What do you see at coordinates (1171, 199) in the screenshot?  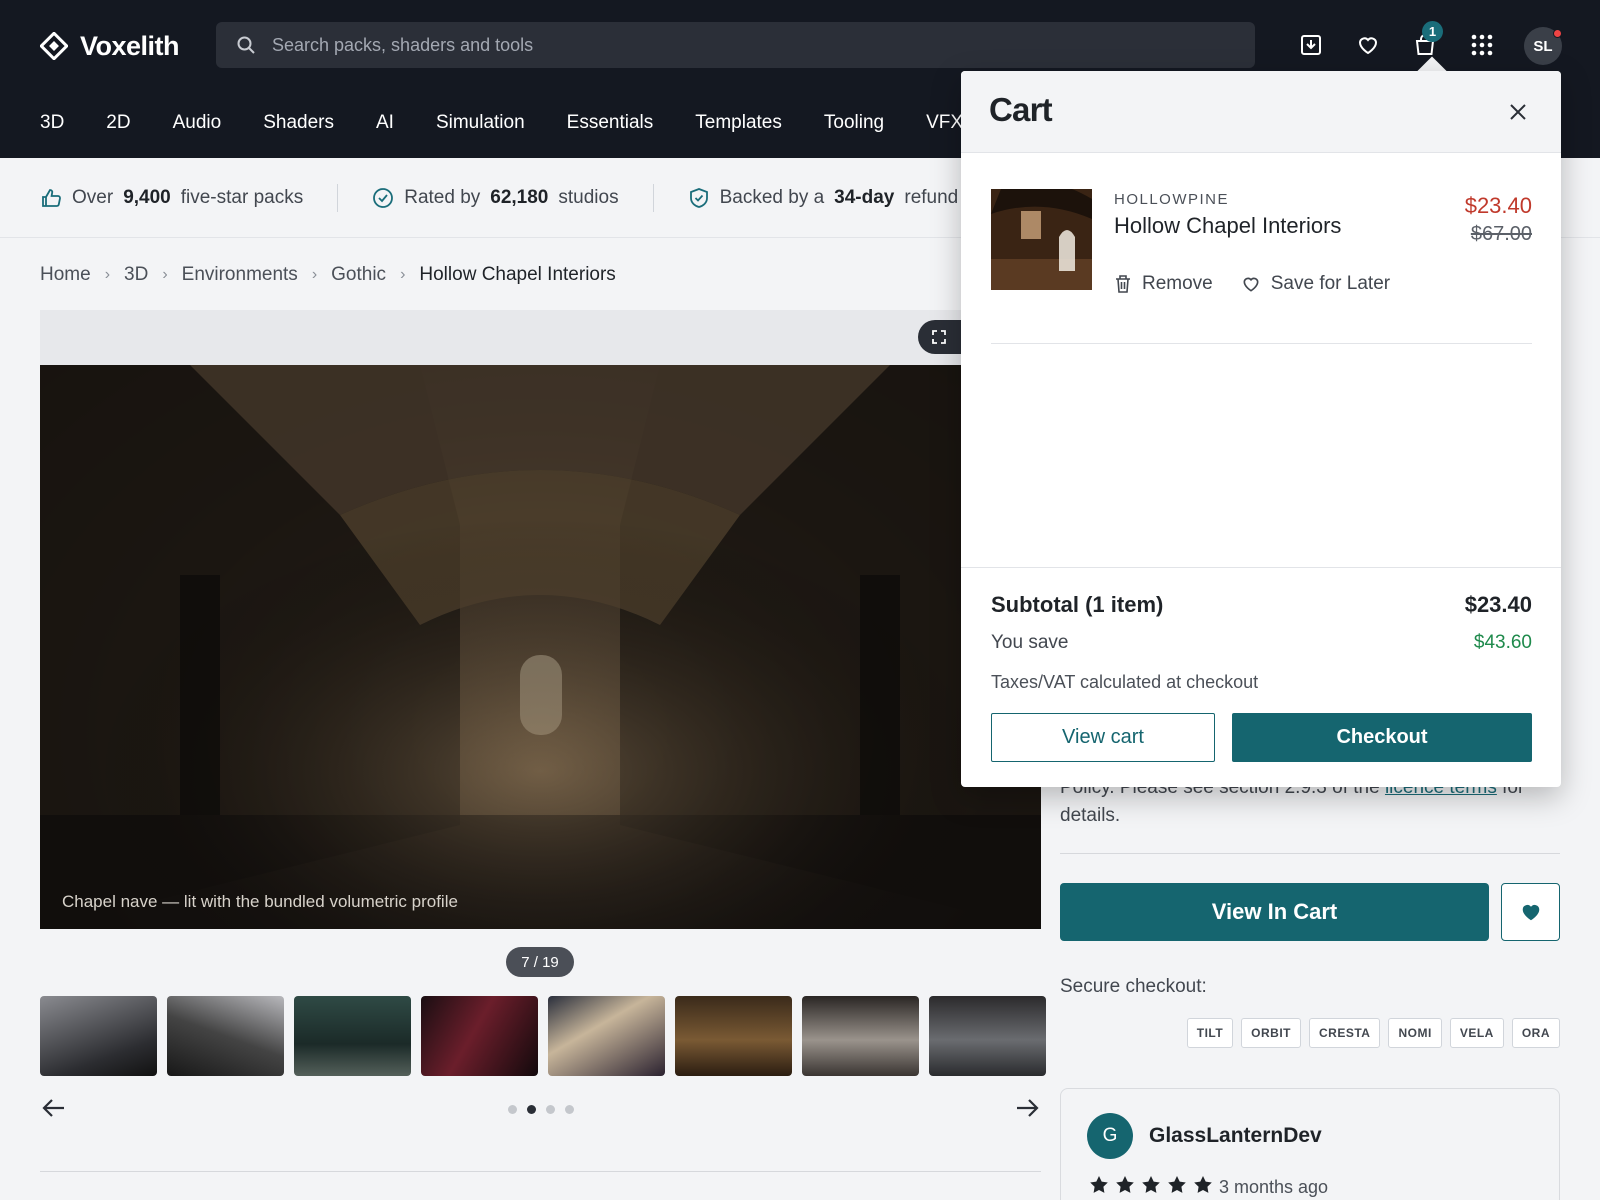 I see `cart-item-vendor: HOLLOWPINE` at bounding box center [1171, 199].